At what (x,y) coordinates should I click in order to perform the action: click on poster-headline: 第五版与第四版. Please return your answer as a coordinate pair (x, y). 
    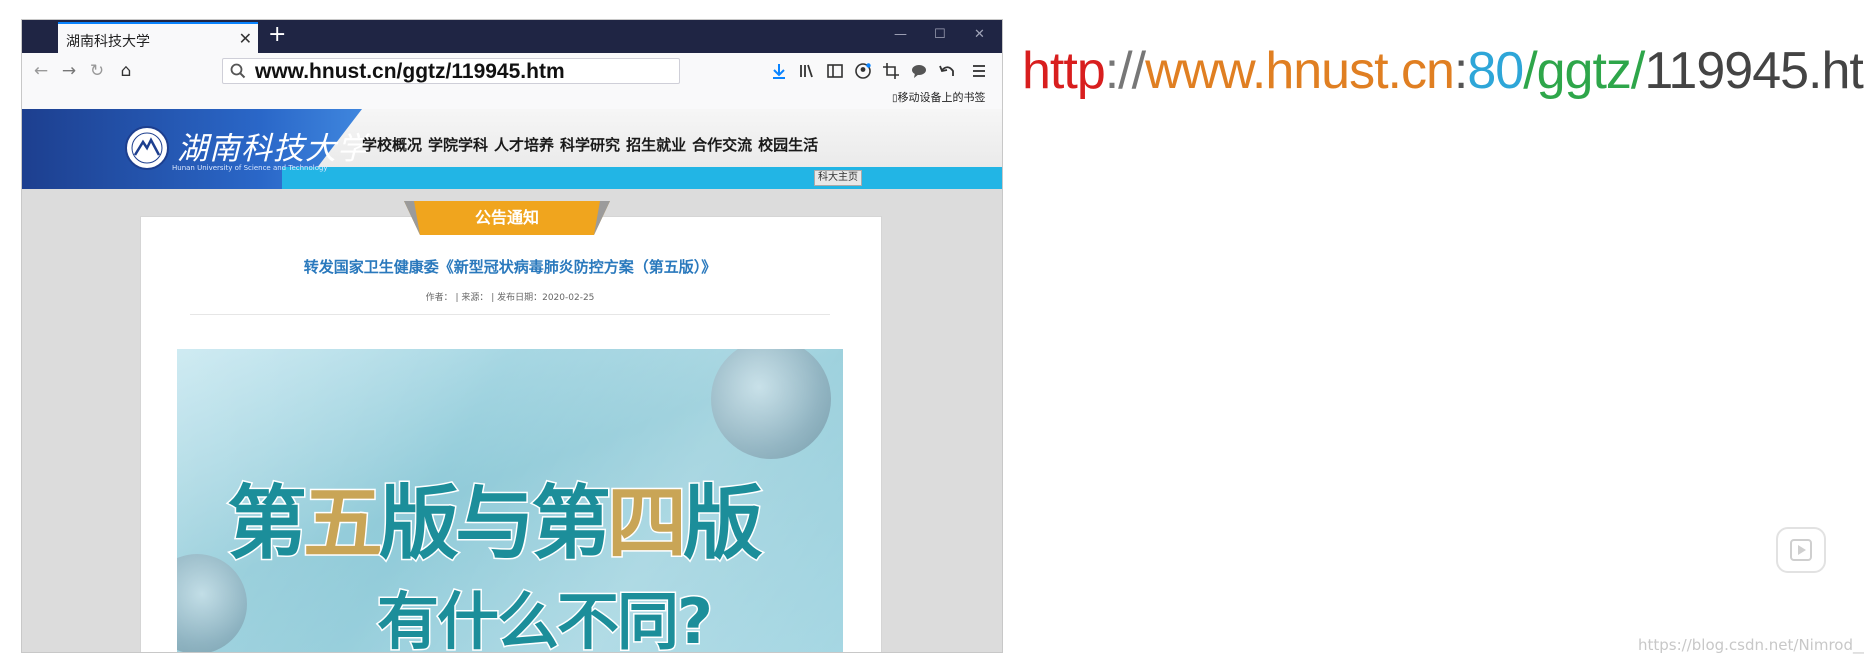
    Looking at the image, I should click on (495, 517).